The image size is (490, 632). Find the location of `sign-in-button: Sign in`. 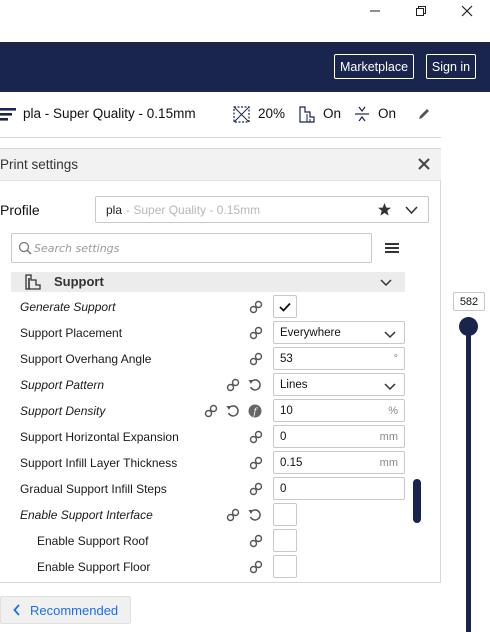

sign-in-button: Sign in is located at coordinates (451, 66).